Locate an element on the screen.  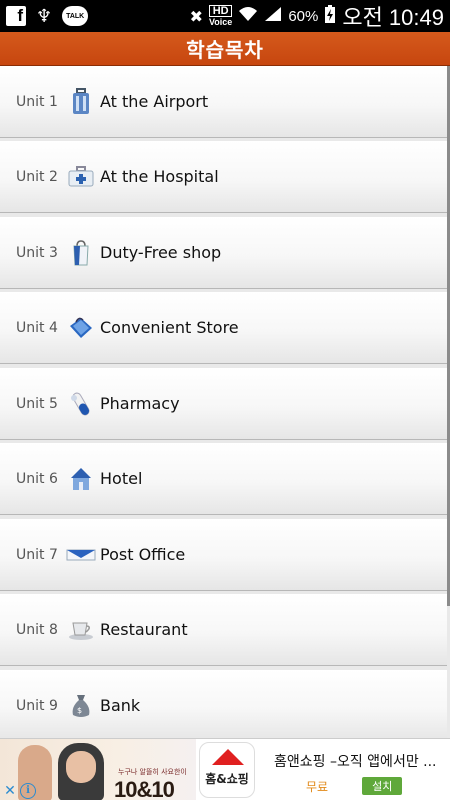
unit-number: Unit 7 is located at coordinates (37, 554).